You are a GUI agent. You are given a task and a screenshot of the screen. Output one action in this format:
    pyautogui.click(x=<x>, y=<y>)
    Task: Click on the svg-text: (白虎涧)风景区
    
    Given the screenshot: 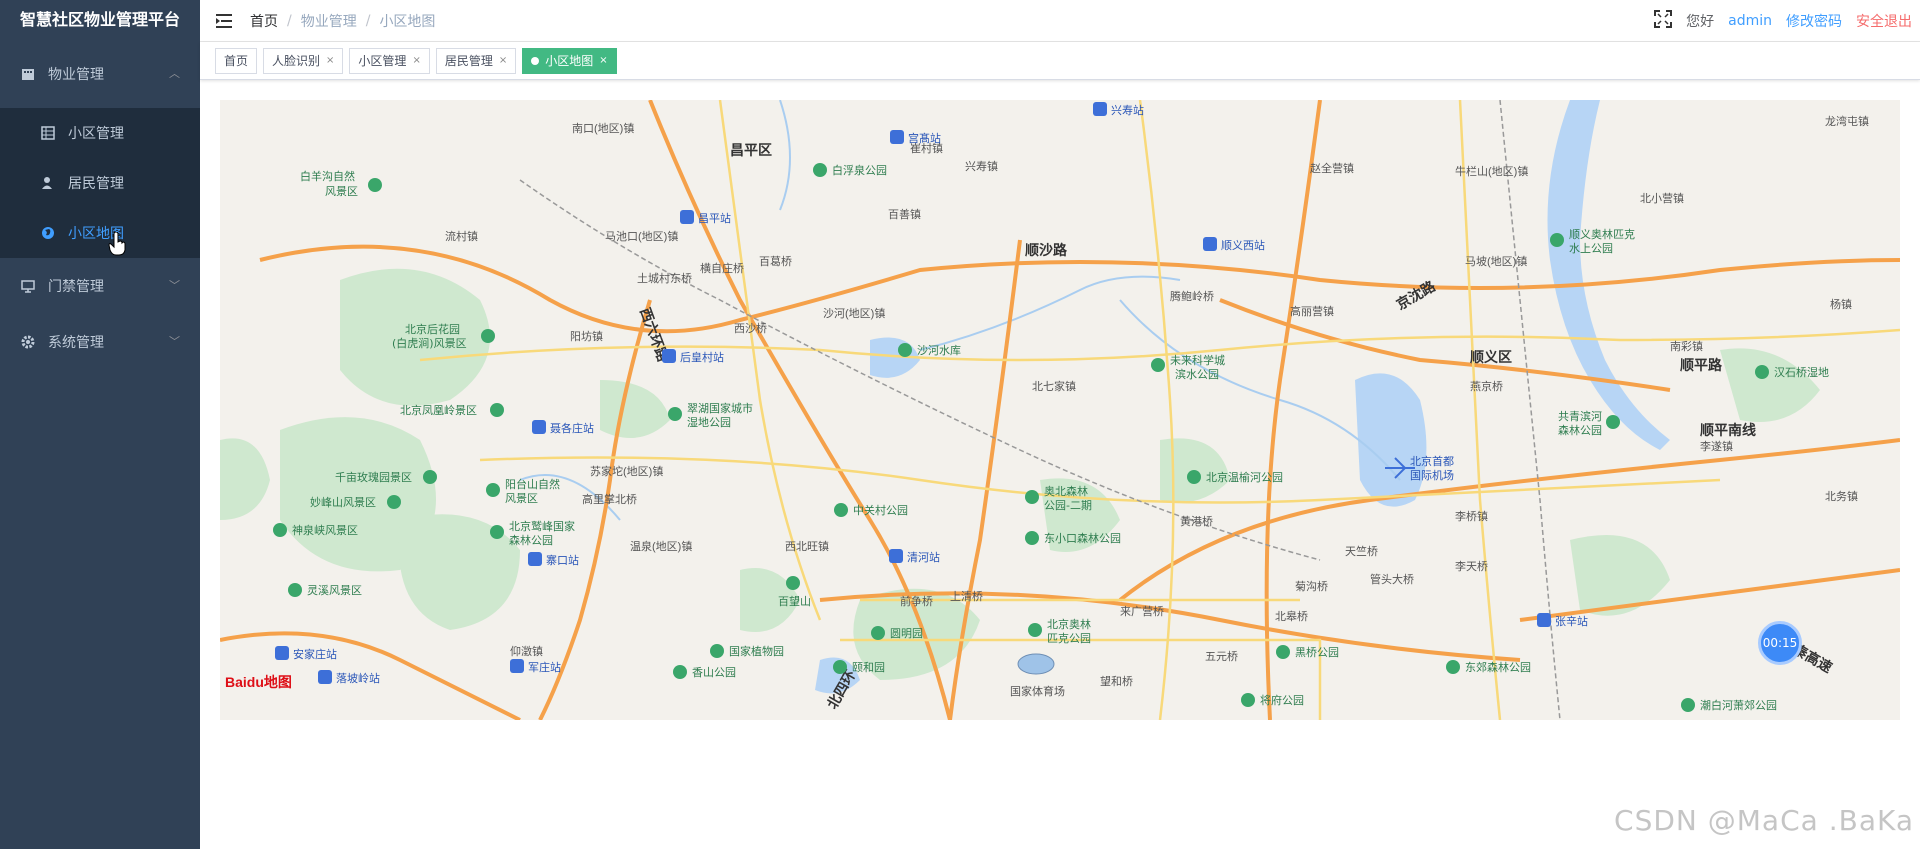 What is the action you would take?
    pyautogui.click(x=429, y=343)
    